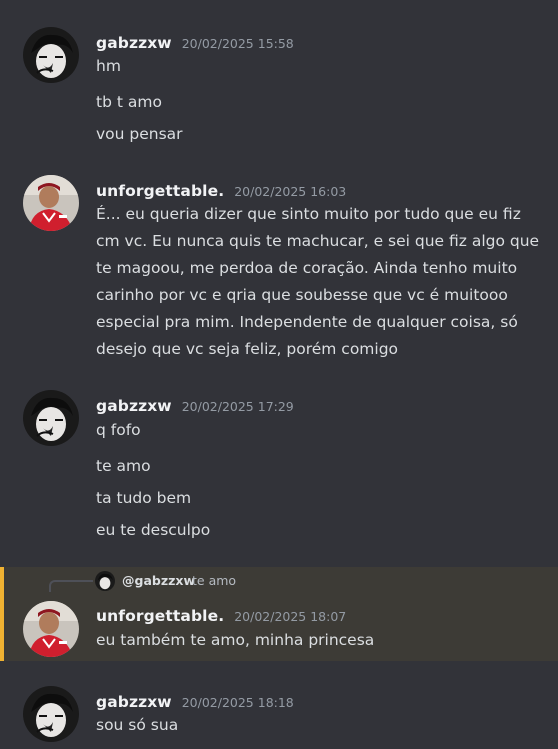 This screenshot has height=749, width=558. I want to click on reply-author: @gabzzxw, so click(158, 580).